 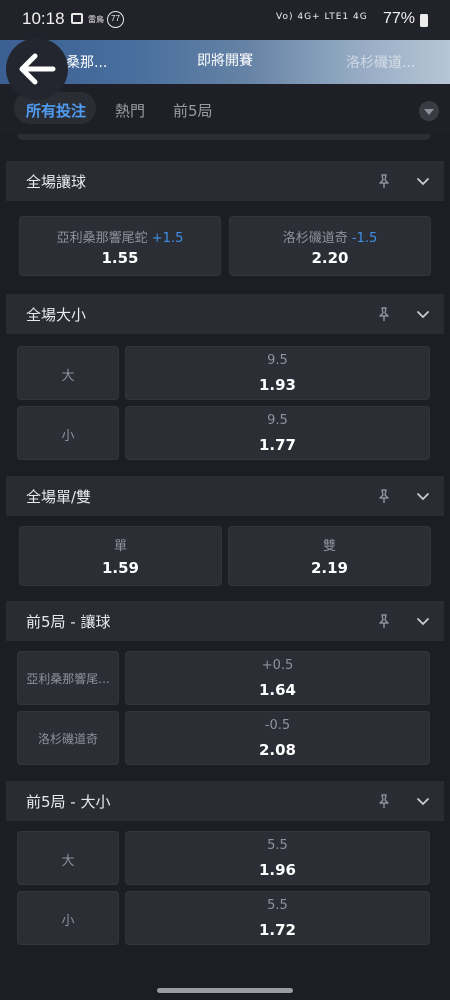 I want to click on selection-label: 亞利桑那響尾蛇 +1.5, so click(x=120, y=236).